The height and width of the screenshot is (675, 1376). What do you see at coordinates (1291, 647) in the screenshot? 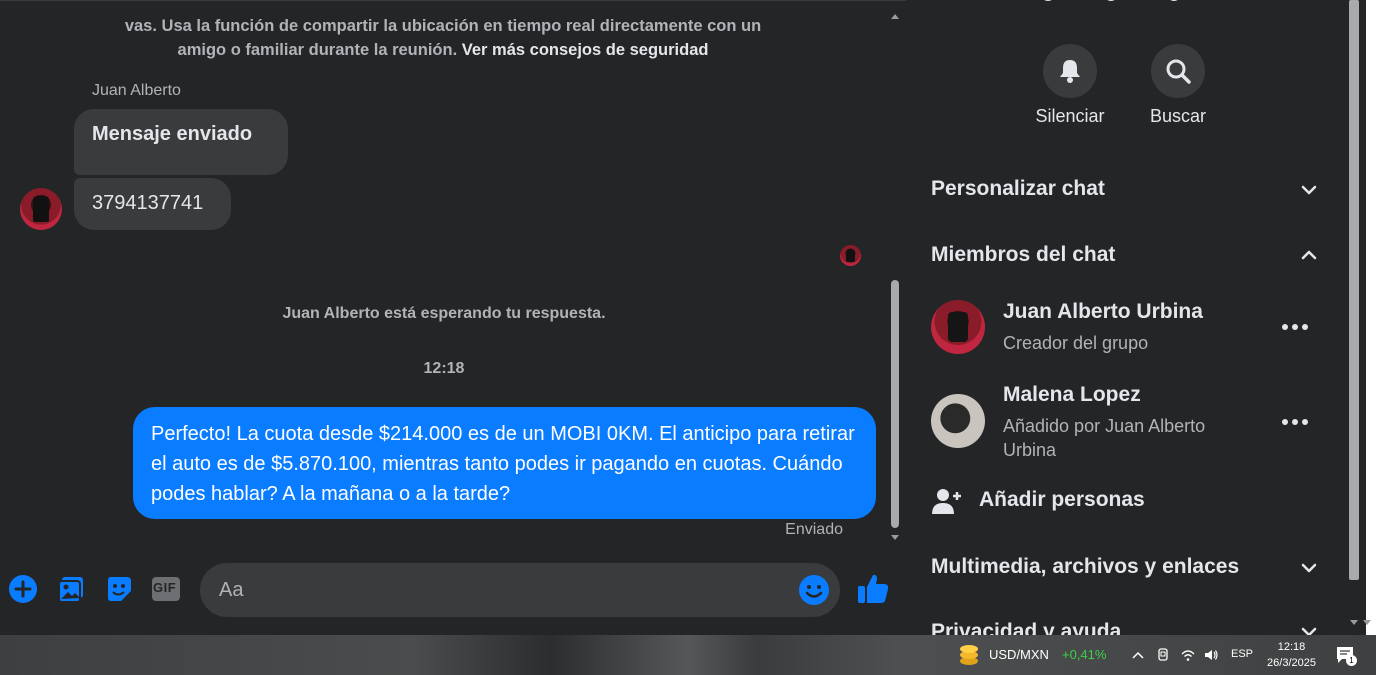
I see `clock-time: 12:18` at bounding box center [1291, 647].